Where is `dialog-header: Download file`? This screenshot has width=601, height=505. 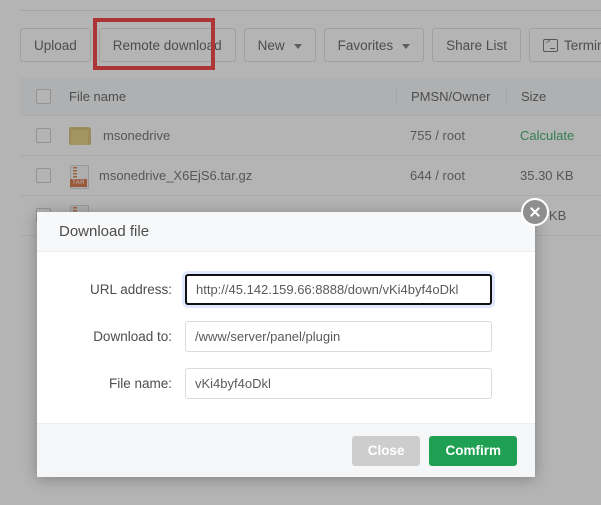 dialog-header: Download file is located at coordinates (286, 232).